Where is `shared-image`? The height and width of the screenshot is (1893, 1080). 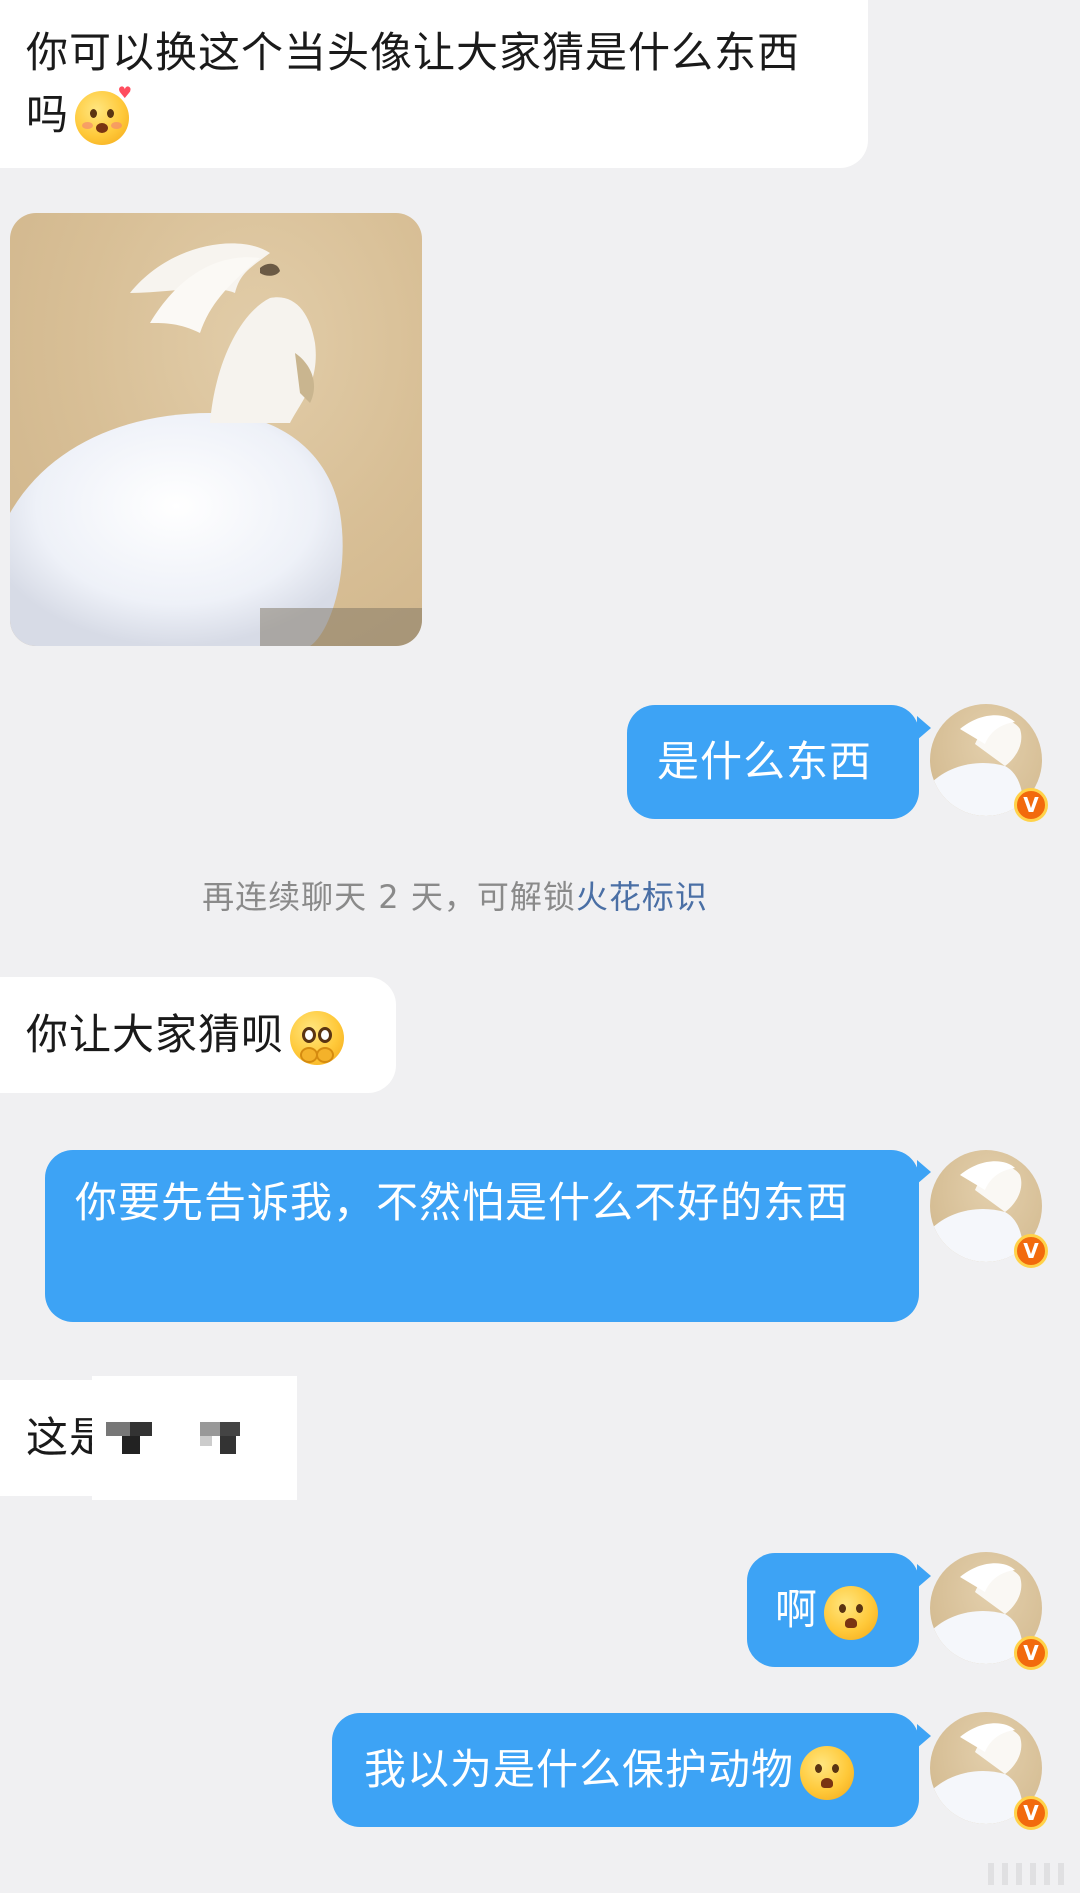 shared-image is located at coordinates (216, 429).